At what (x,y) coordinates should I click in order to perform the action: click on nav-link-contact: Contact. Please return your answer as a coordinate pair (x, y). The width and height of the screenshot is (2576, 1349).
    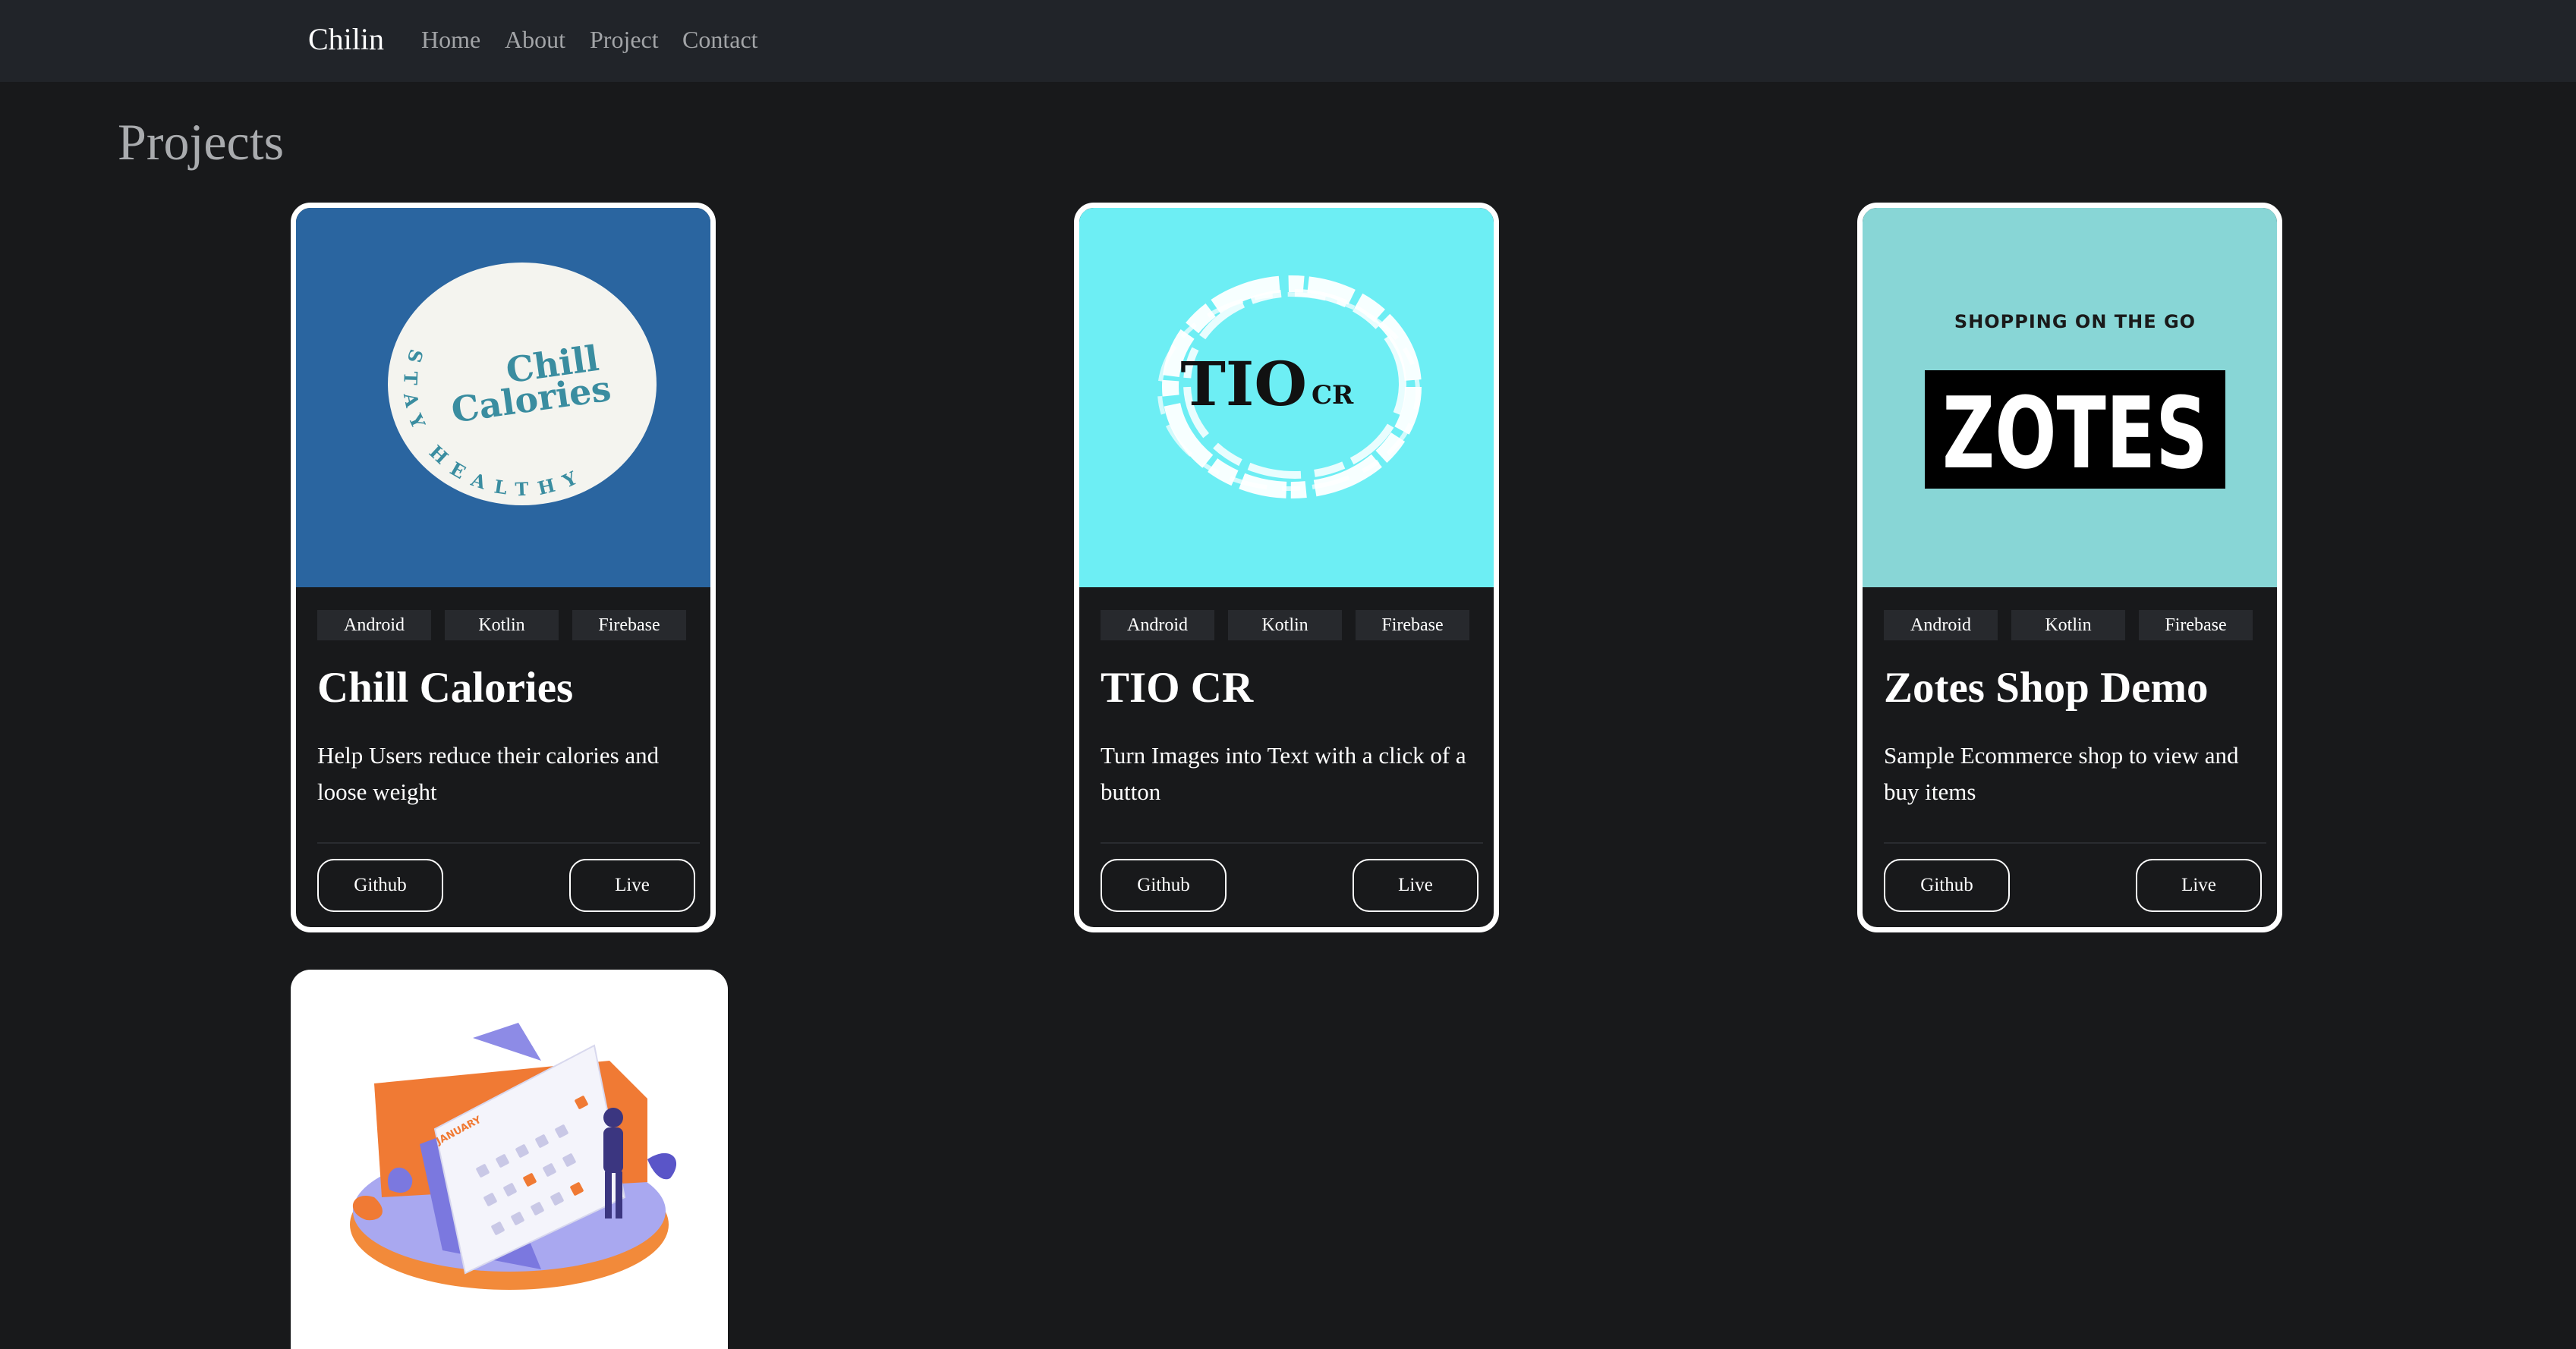
    Looking at the image, I should click on (720, 40).